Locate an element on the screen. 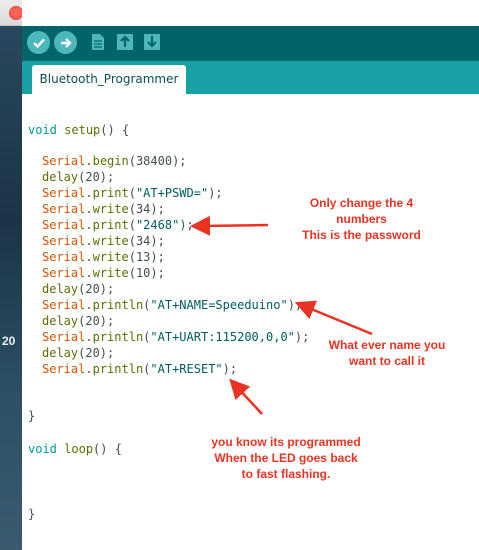 The image size is (479, 550). password-arrow is located at coordinates (229, 225).